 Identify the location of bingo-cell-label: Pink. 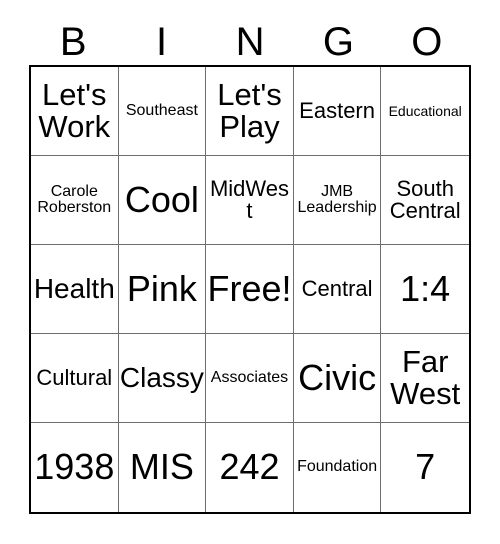
(161, 288).